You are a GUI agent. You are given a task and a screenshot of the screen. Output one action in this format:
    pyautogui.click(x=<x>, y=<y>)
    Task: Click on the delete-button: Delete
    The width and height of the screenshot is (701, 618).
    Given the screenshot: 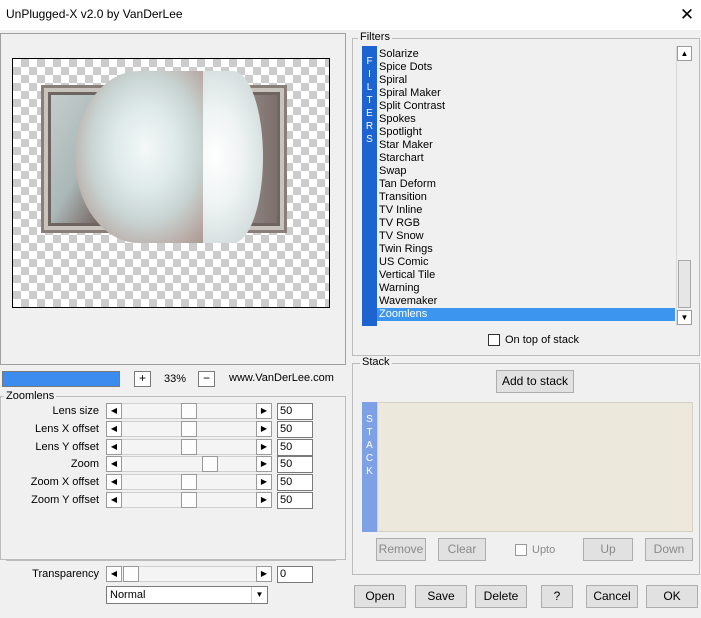 What is the action you would take?
    pyautogui.click(x=501, y=596)
    